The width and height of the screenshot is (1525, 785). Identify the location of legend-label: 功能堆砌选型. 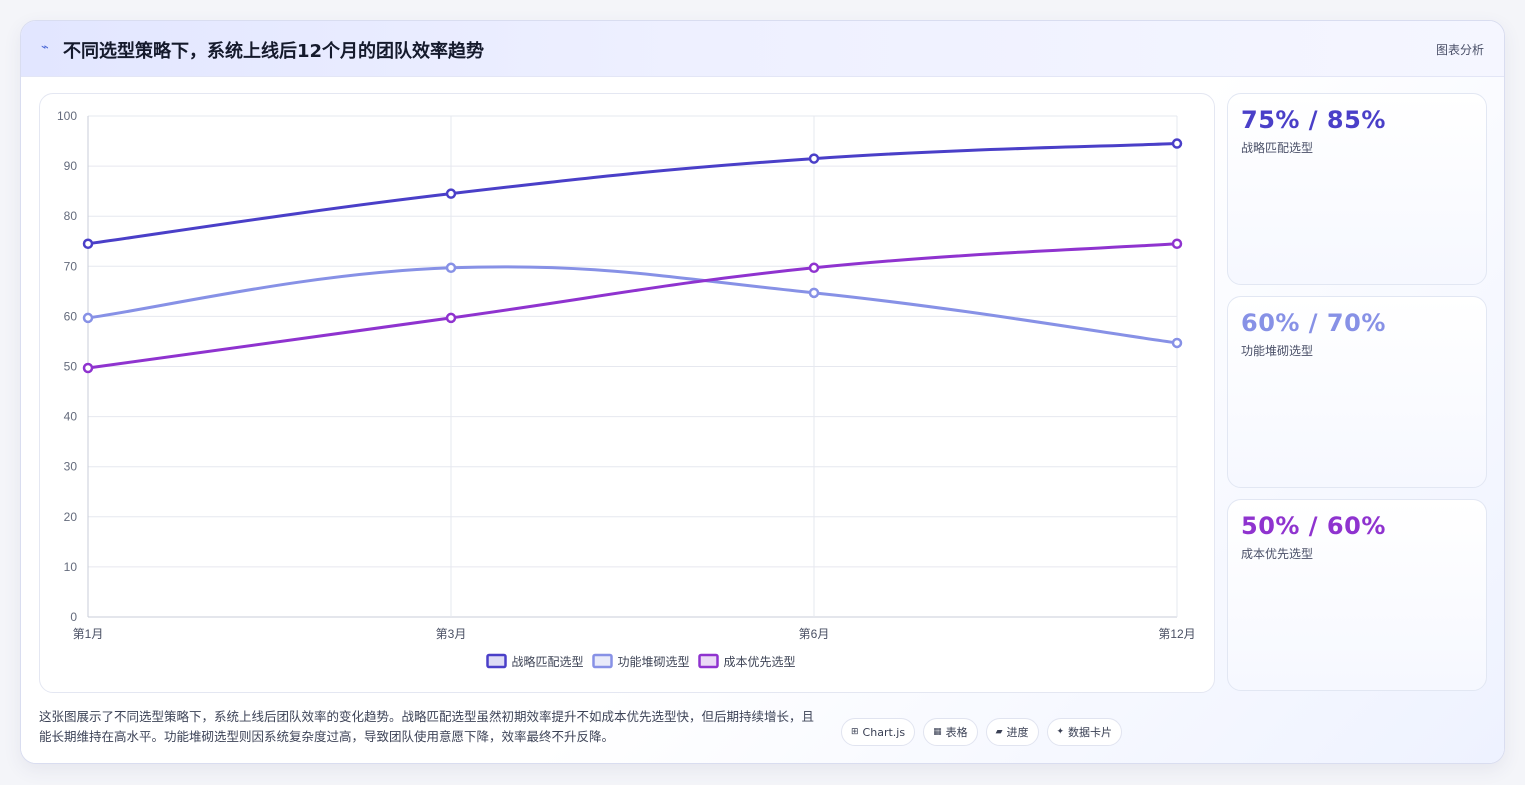
(654, 662).